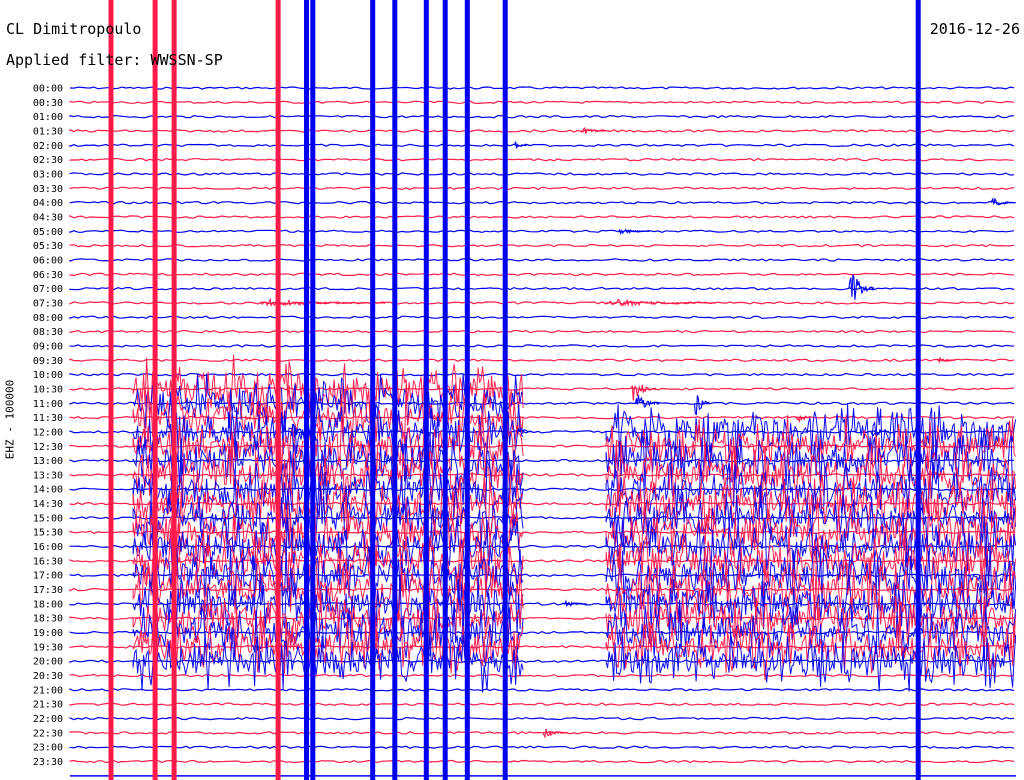 This screenshot has width=1024, height=780. Describe the element at coordinates (48, 576) in the screenshot. I see `time-tick-label: 17:00` at that location.